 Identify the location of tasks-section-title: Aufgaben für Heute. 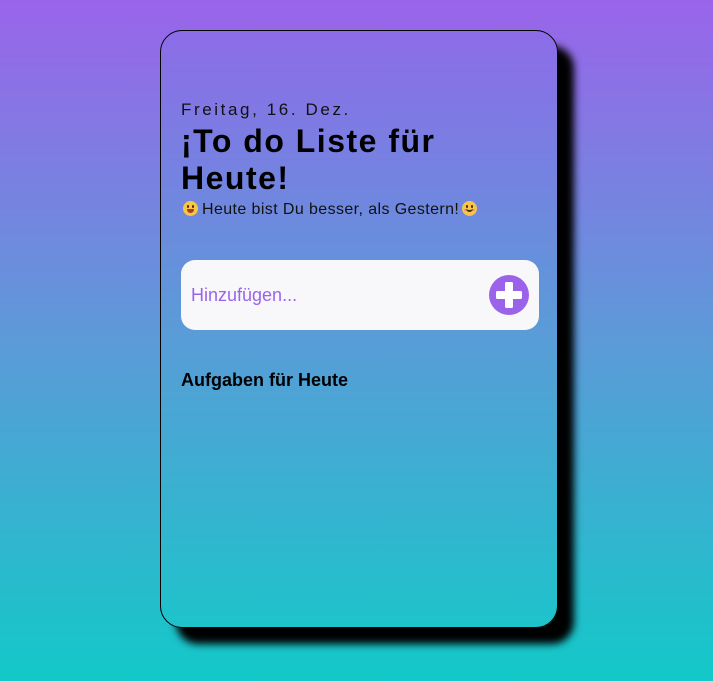
(265, 380).